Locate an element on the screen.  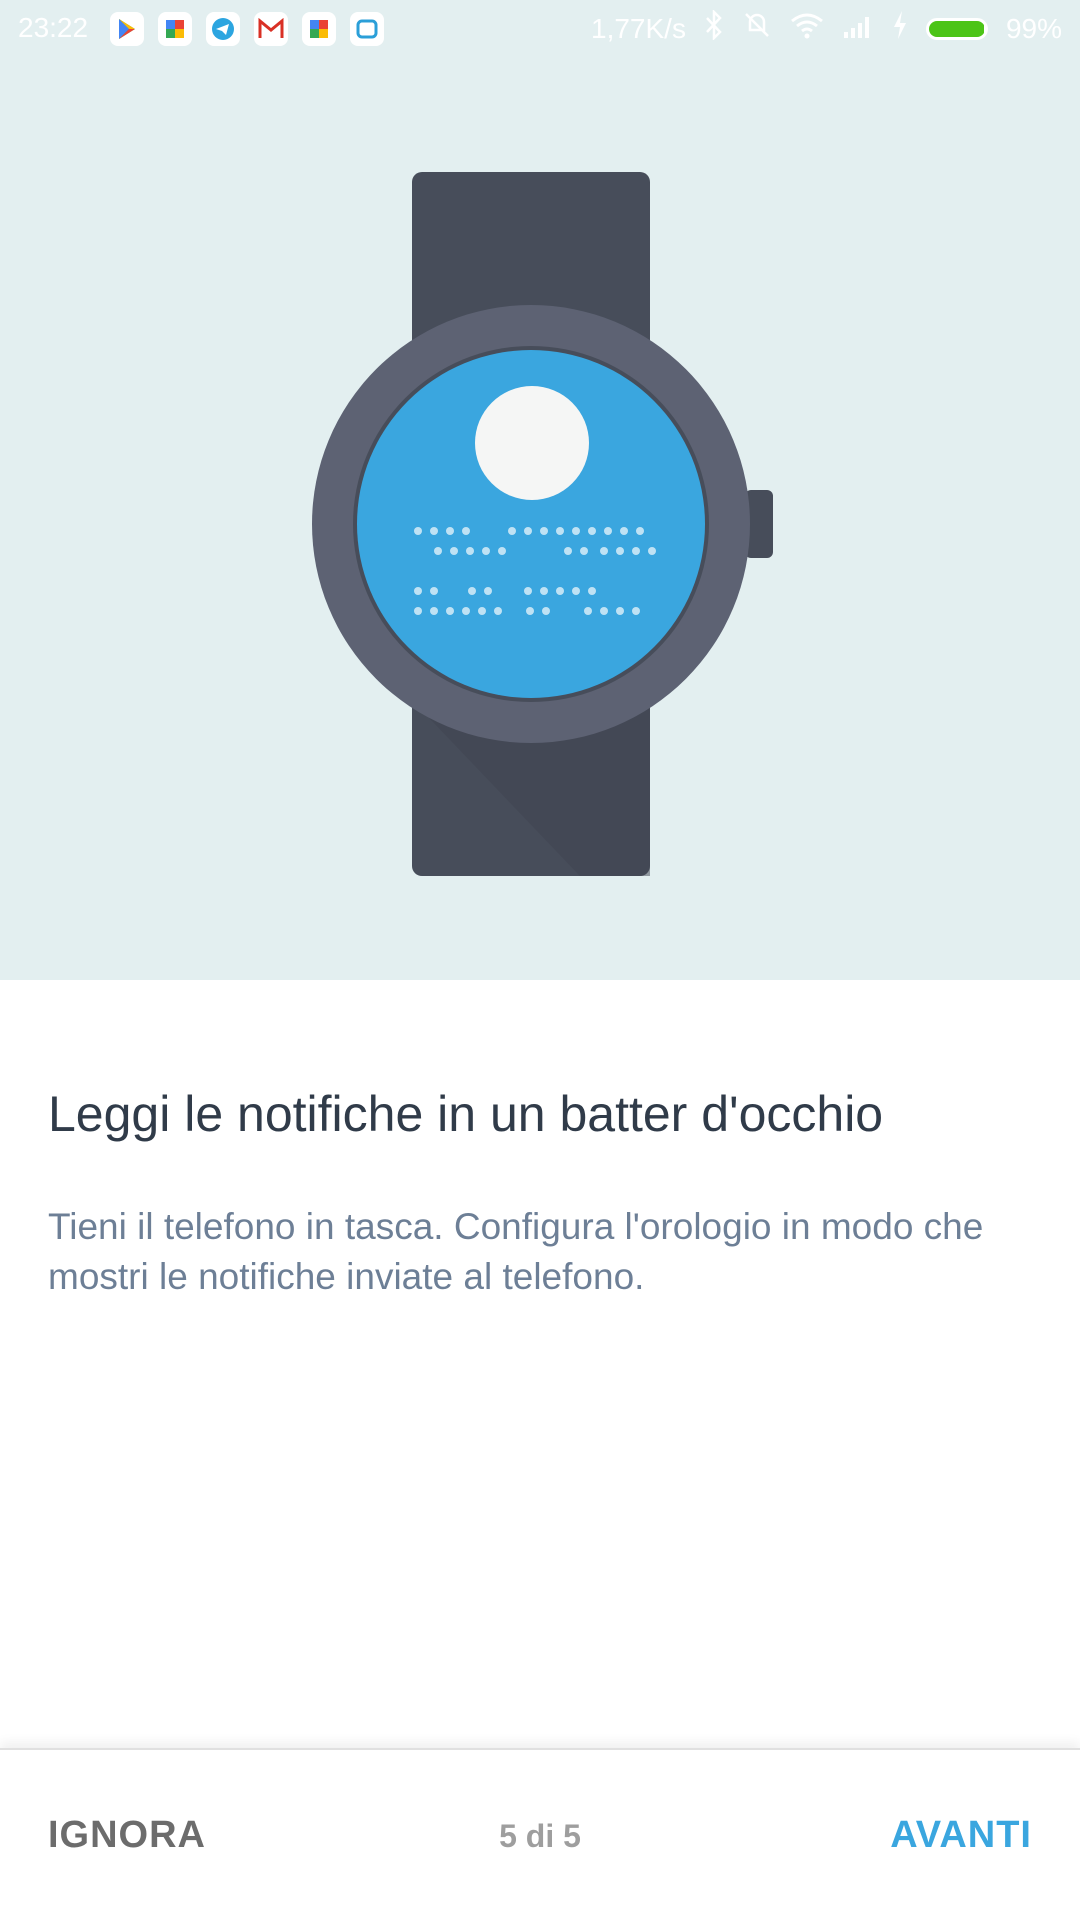
notification-avatar is located at coordinates (532, 443).